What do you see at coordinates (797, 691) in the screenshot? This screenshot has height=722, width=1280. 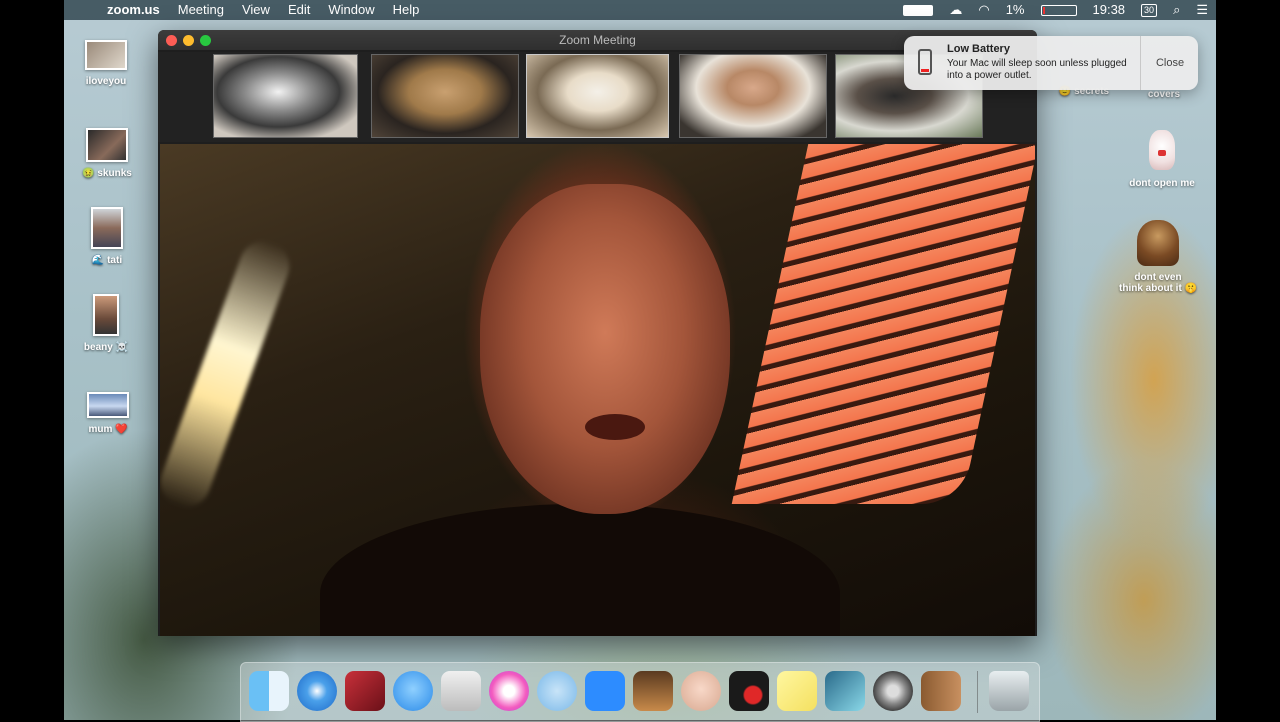 I see `stickies-icon` at bounding box center [797, 691].